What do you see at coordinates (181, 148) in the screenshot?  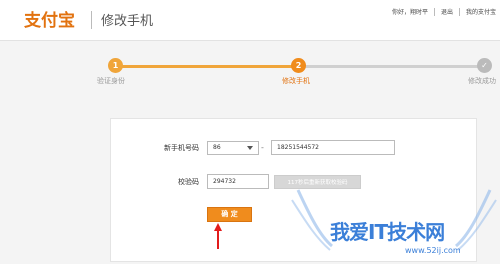 I see `phone-label: 新手机号码` at bounding box center [181, 148].